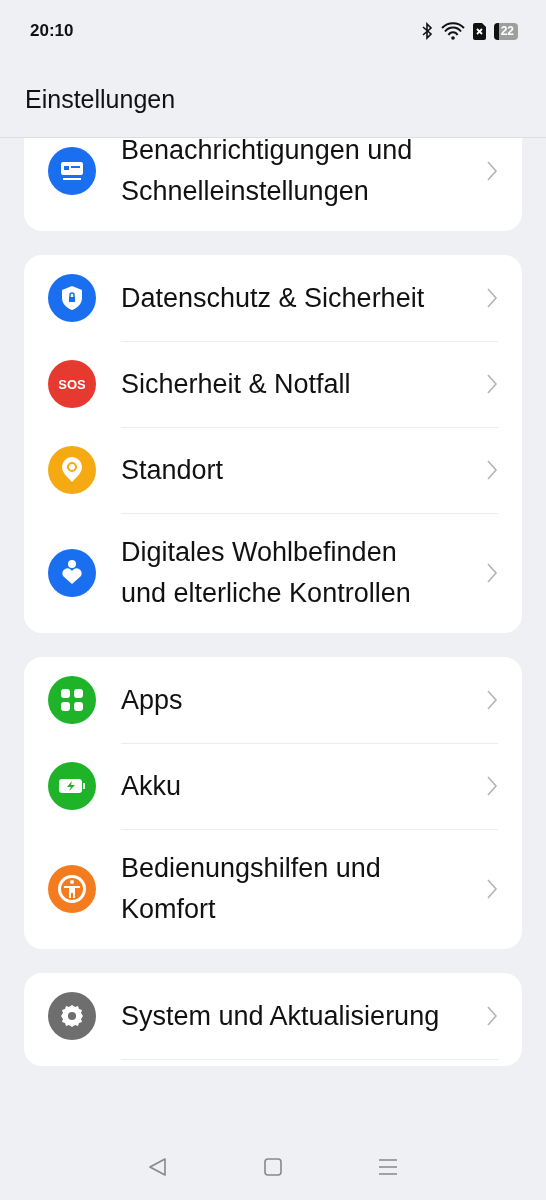 Image resolution: width=546 pixels, height=1200 pixels. Describe the element at coordinates (479, 31) in the screenshot. I see `sim-card-icon` at that location.